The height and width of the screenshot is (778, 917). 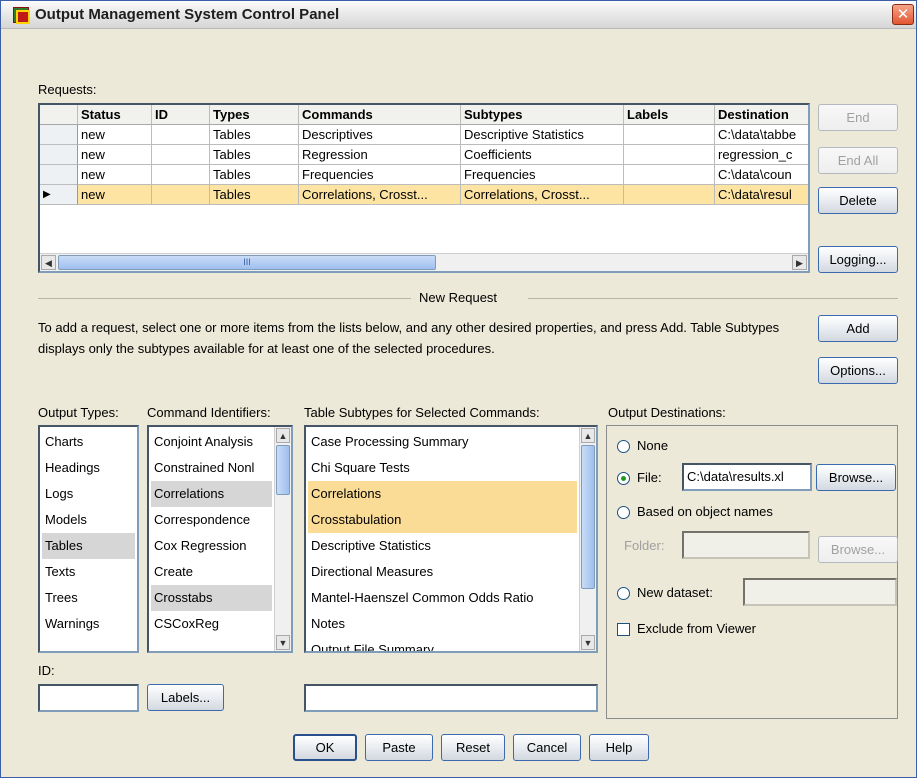 What do you see at coordinates (211, 598) in the screenshot?
I see `command-item: Crosstabs` at bounding box center [211, 598].